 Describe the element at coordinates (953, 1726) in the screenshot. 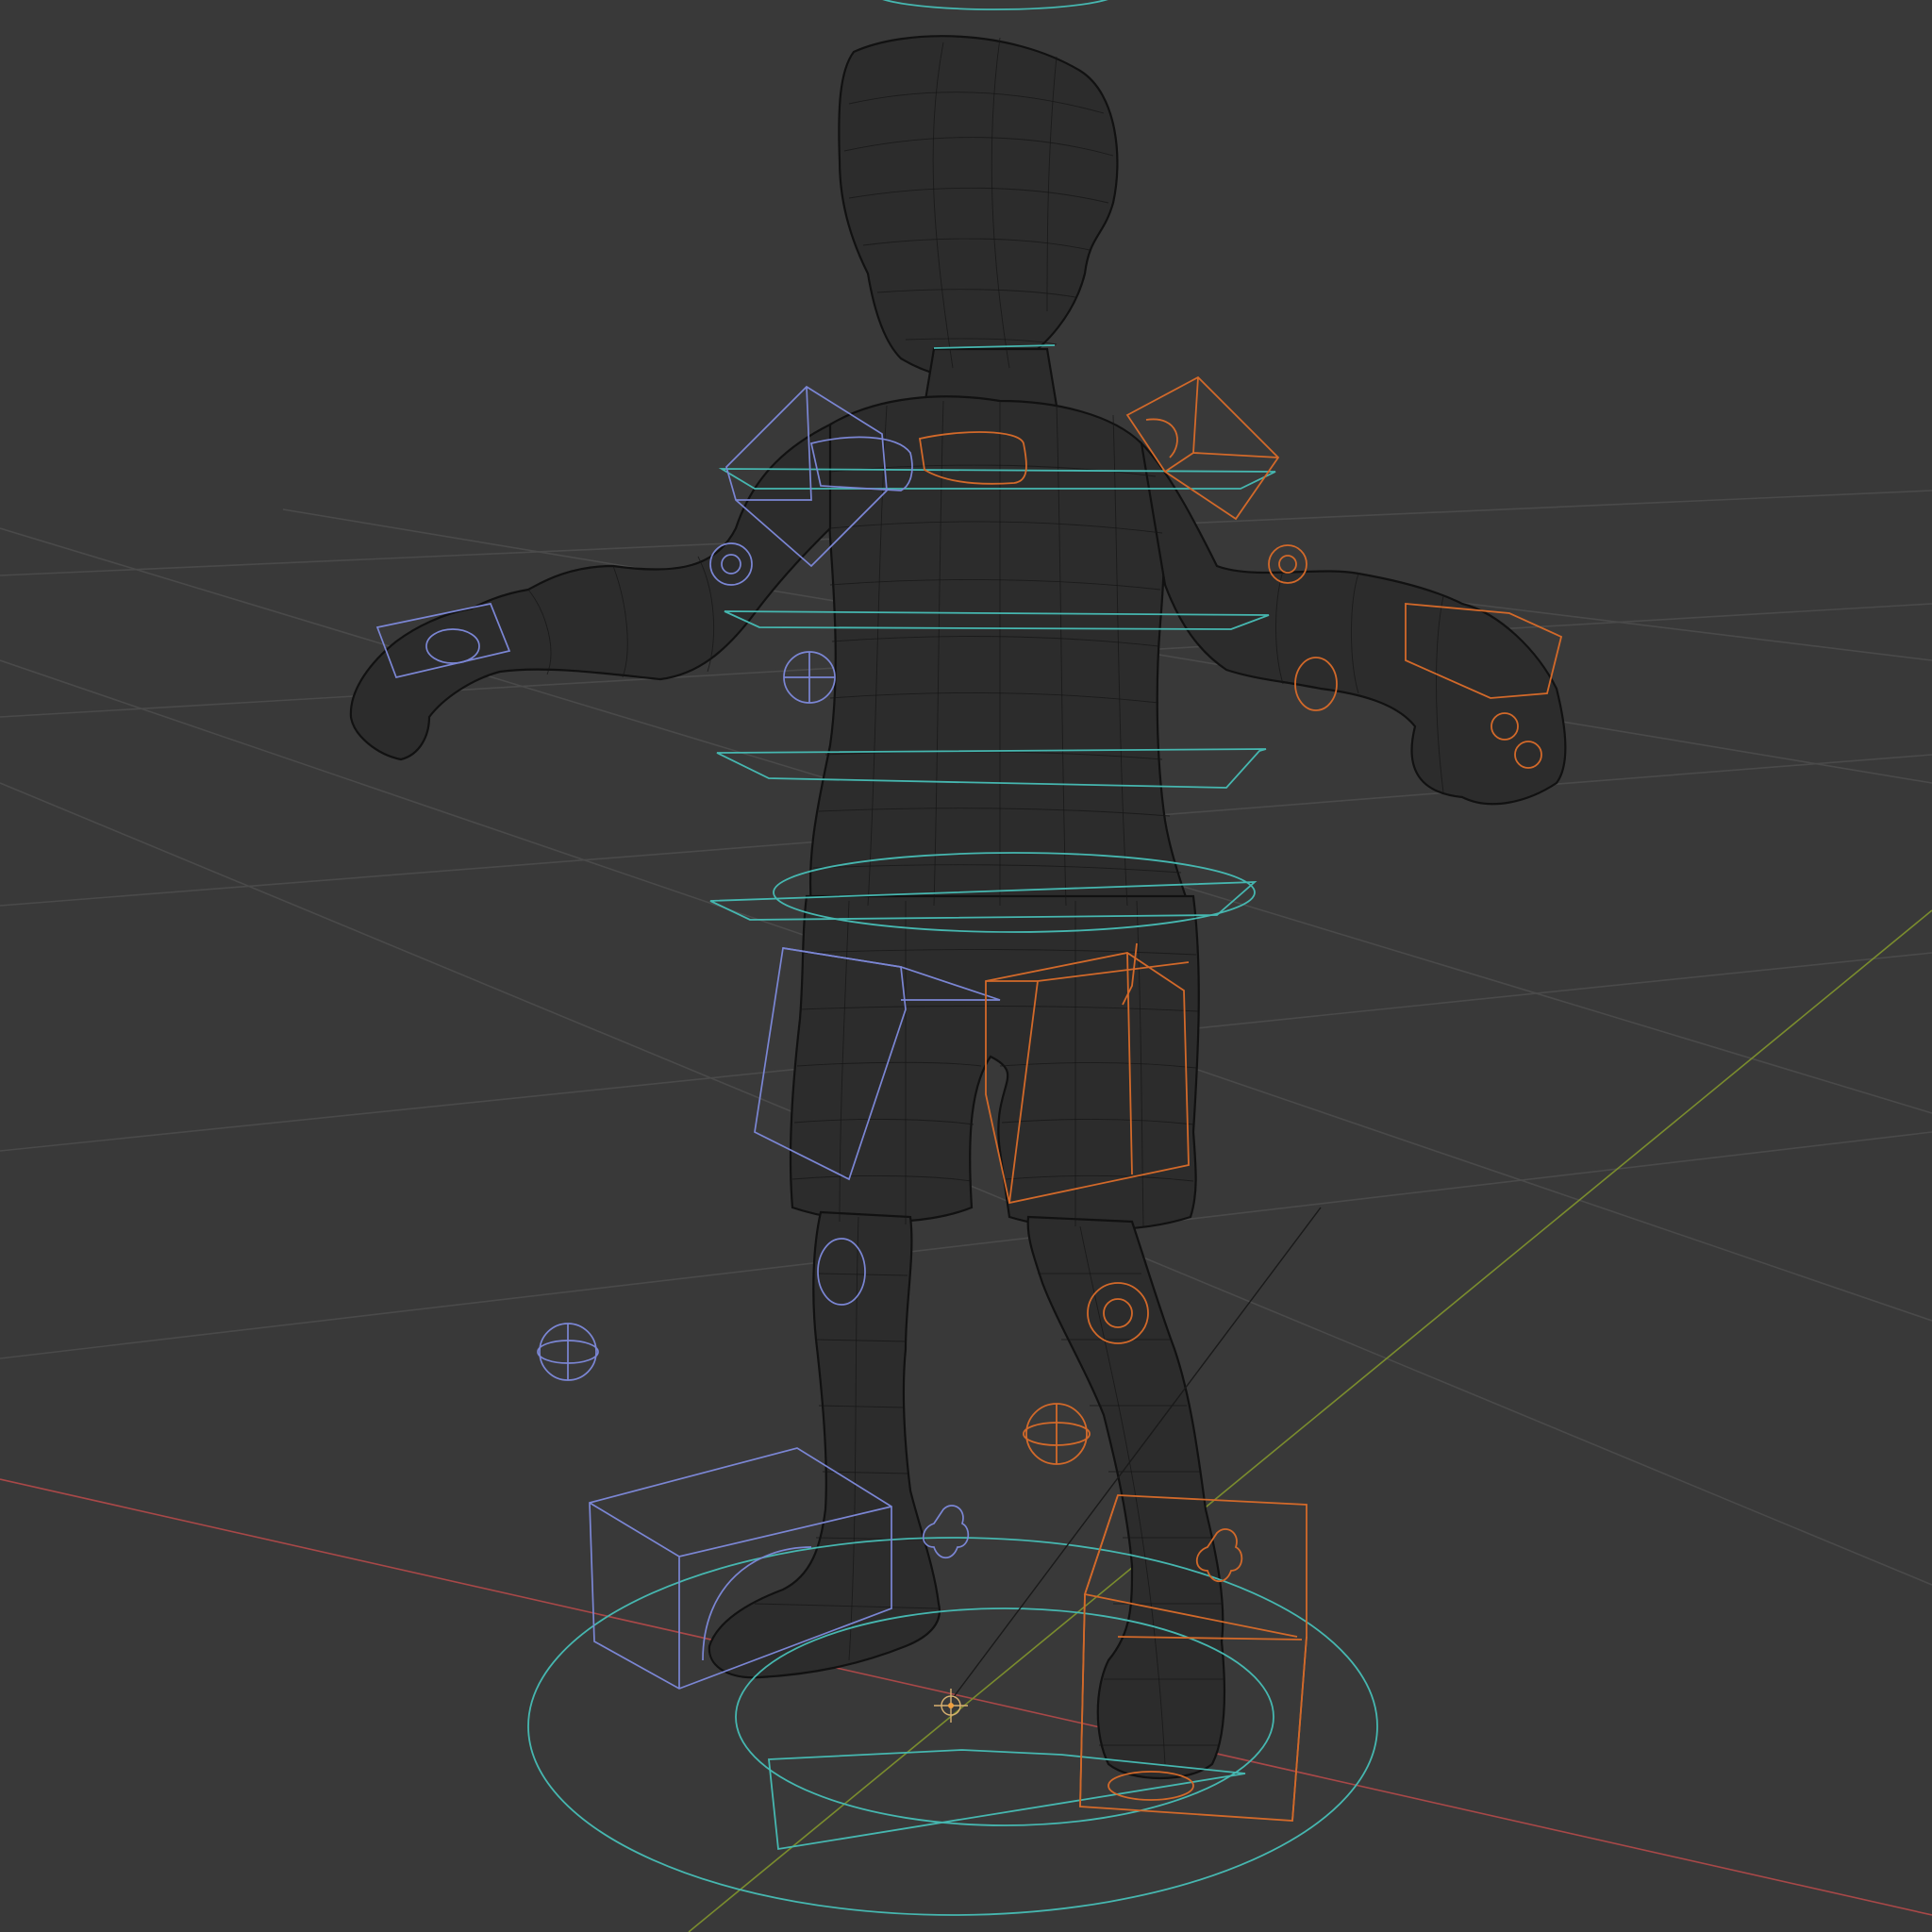

I see `root-outer-ring` at that location.